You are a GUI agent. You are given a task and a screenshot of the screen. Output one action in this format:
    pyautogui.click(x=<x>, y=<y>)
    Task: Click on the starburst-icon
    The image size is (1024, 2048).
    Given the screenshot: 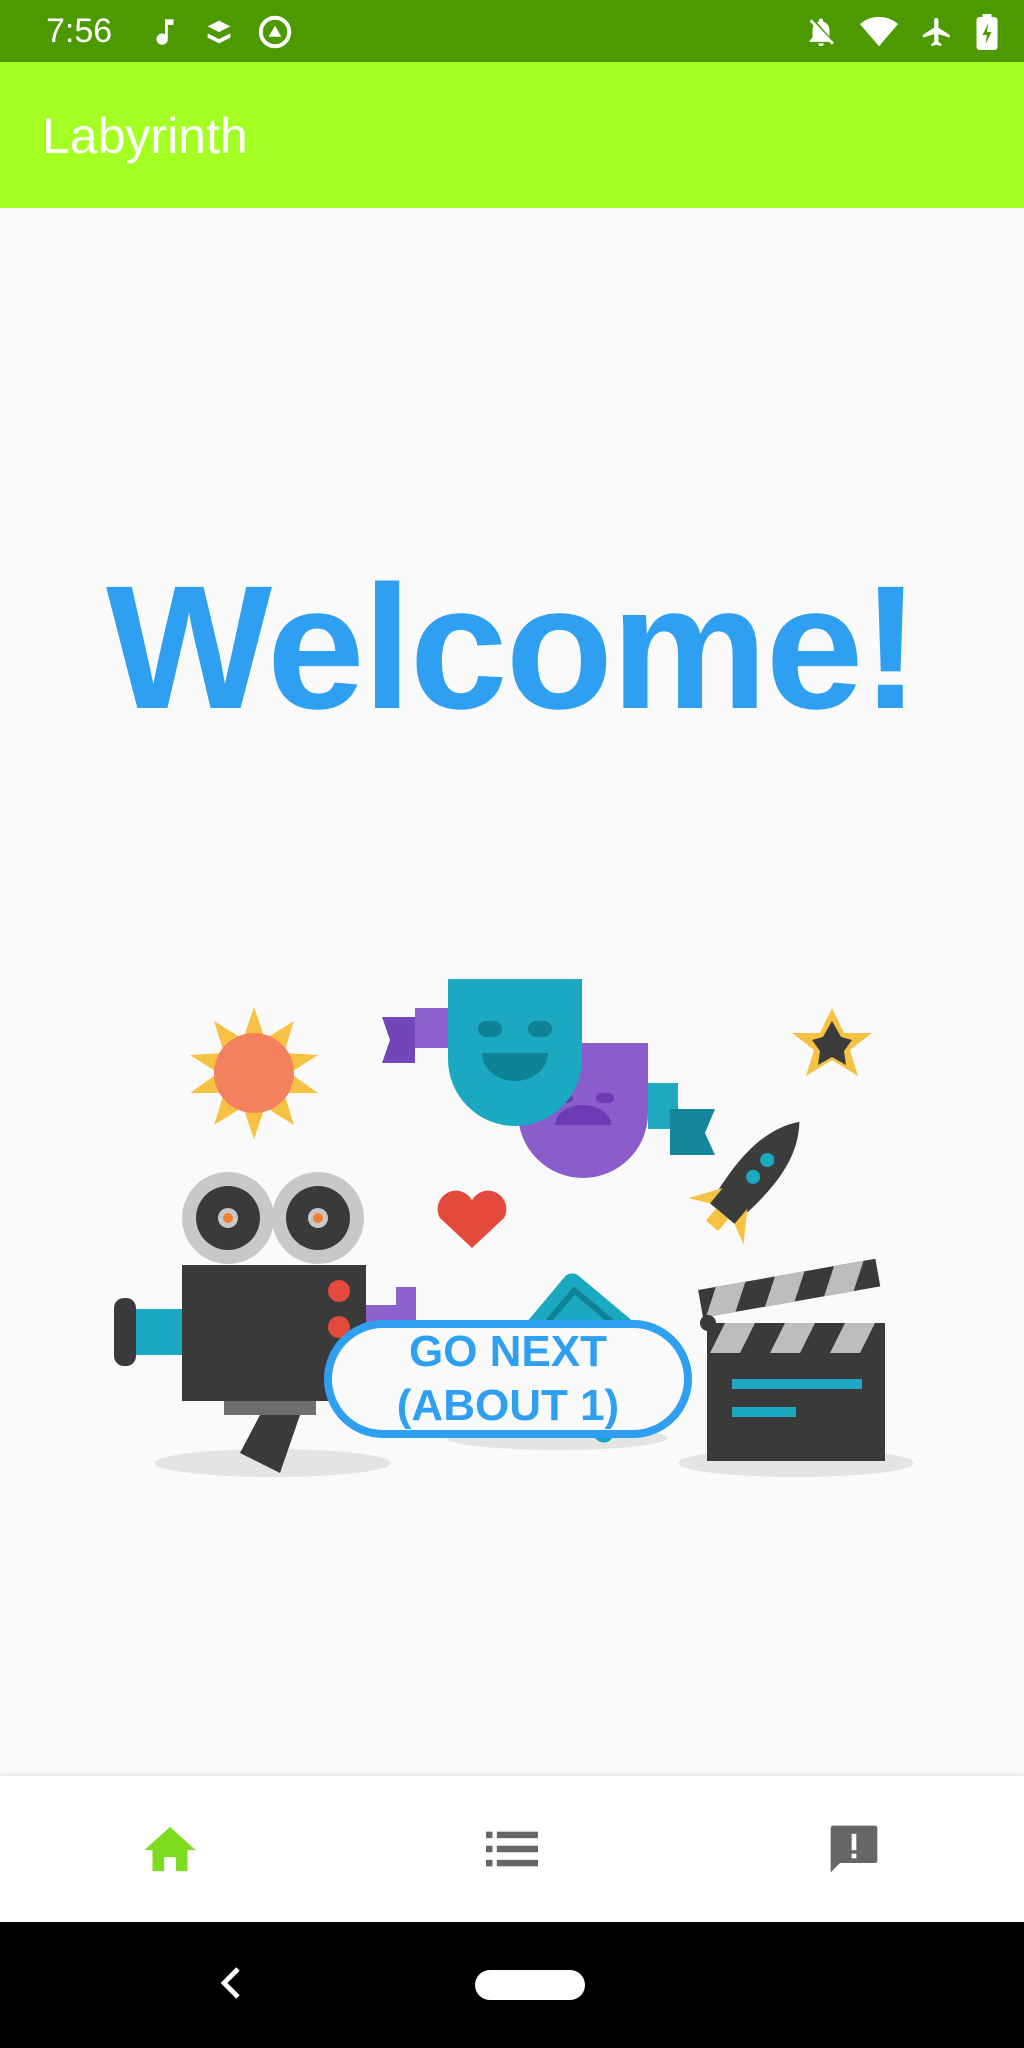 What is the action you would take?
    pyautogui.click(x=254, y=1073)
    